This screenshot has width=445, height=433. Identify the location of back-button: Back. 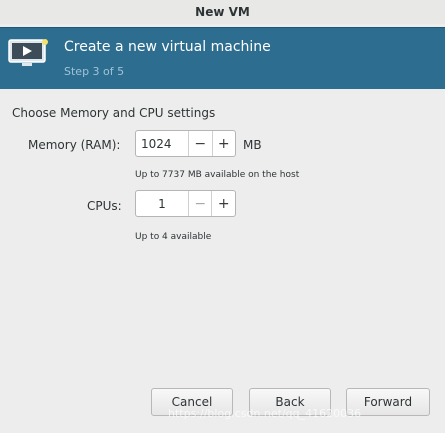
(290, 402).